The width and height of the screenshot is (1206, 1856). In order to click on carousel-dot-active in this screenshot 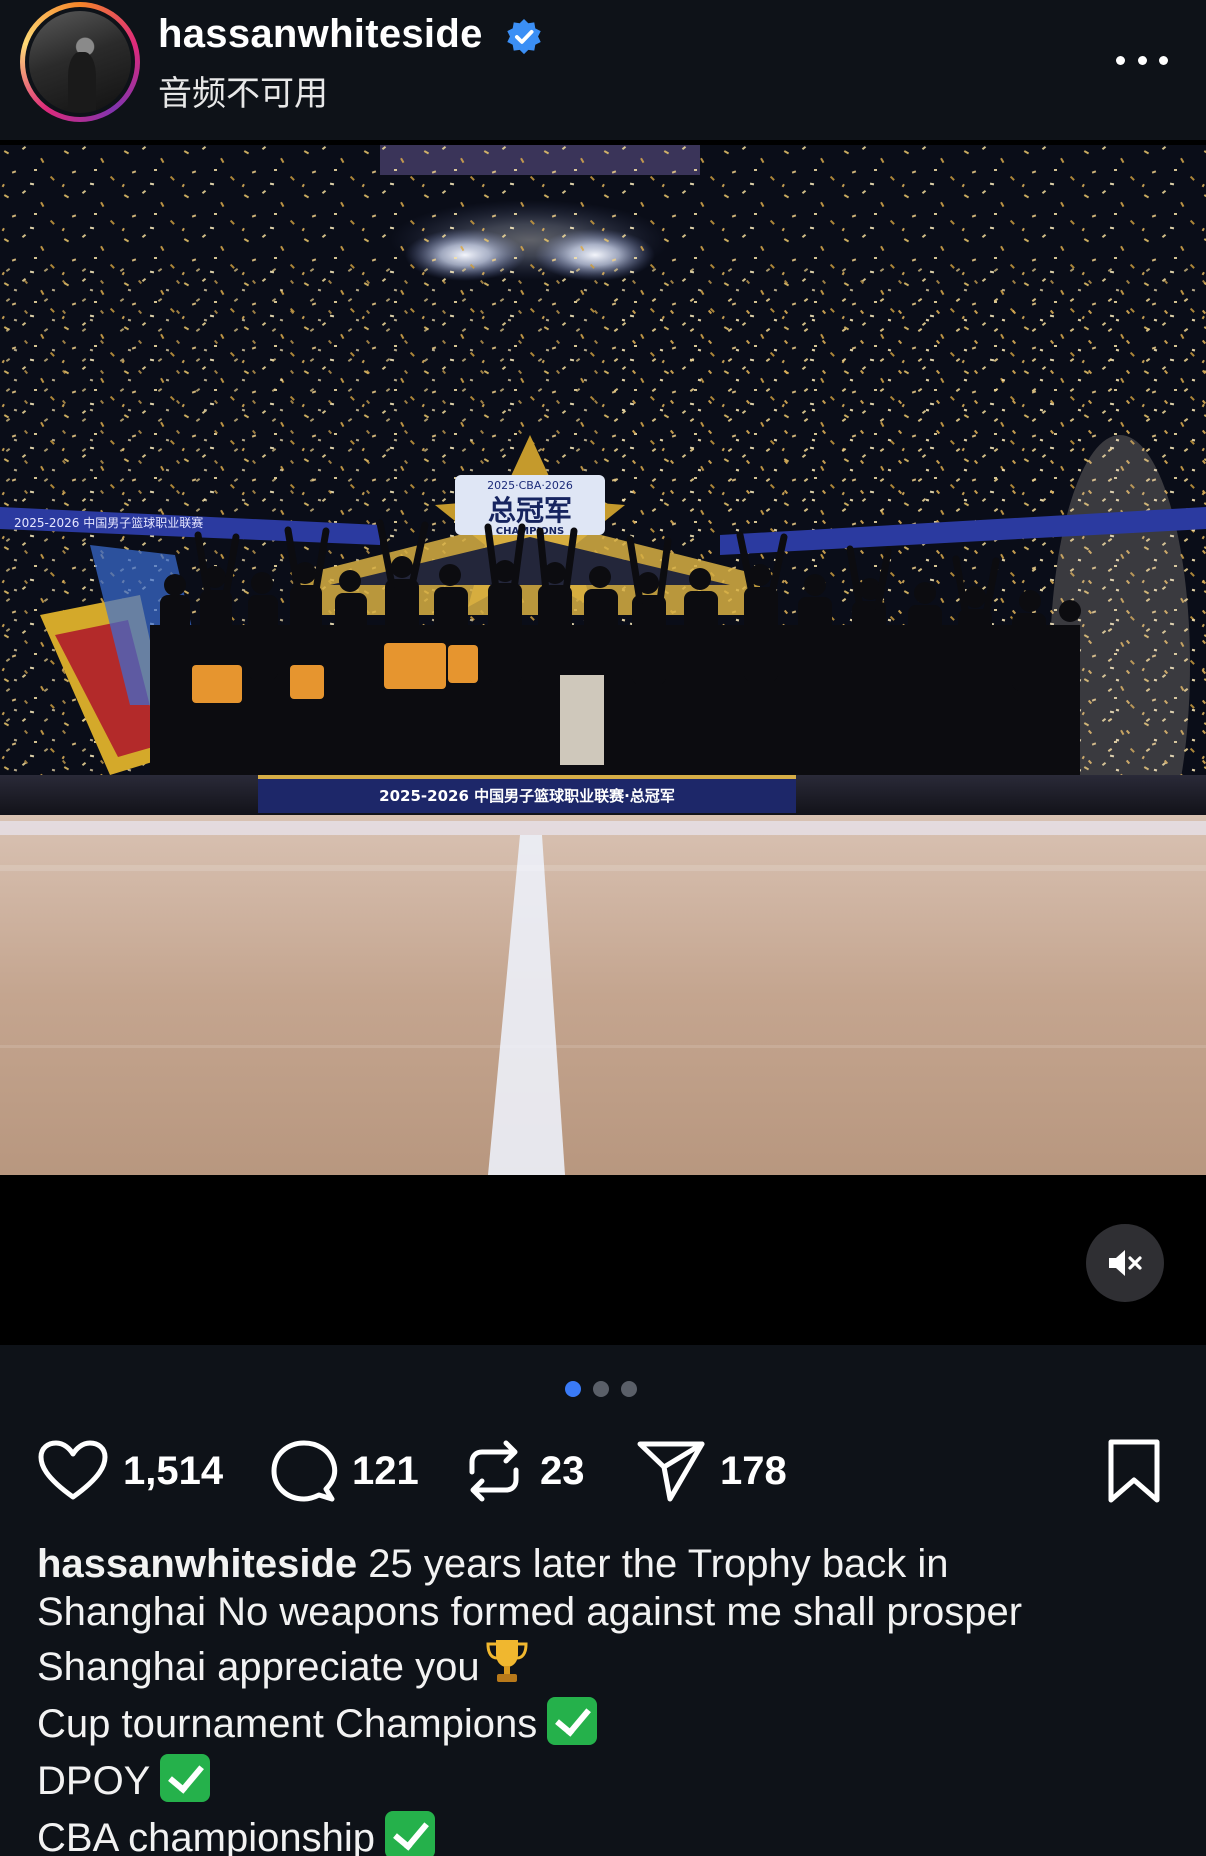, I will do `click(573, 1389)`.